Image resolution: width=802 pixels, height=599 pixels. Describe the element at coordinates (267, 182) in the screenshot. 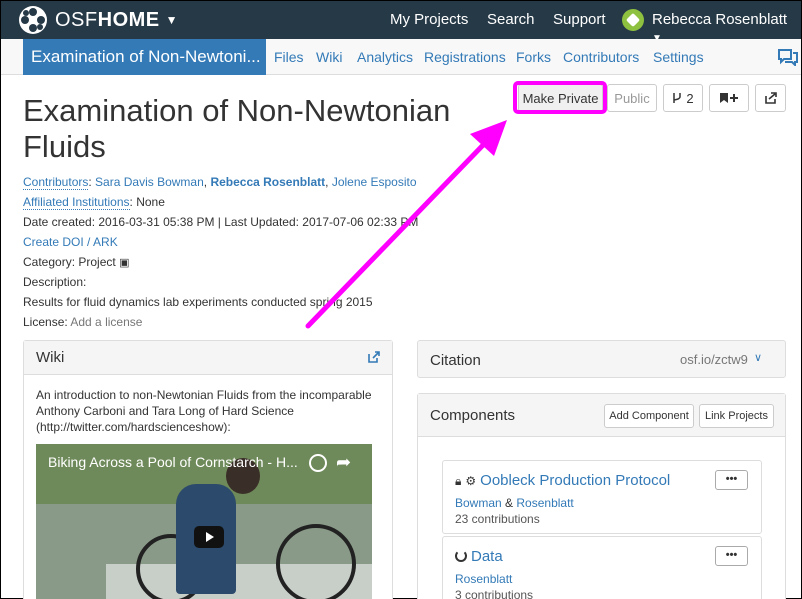

I see `contributor-link: Rebecca Rosenblatt` at that location.